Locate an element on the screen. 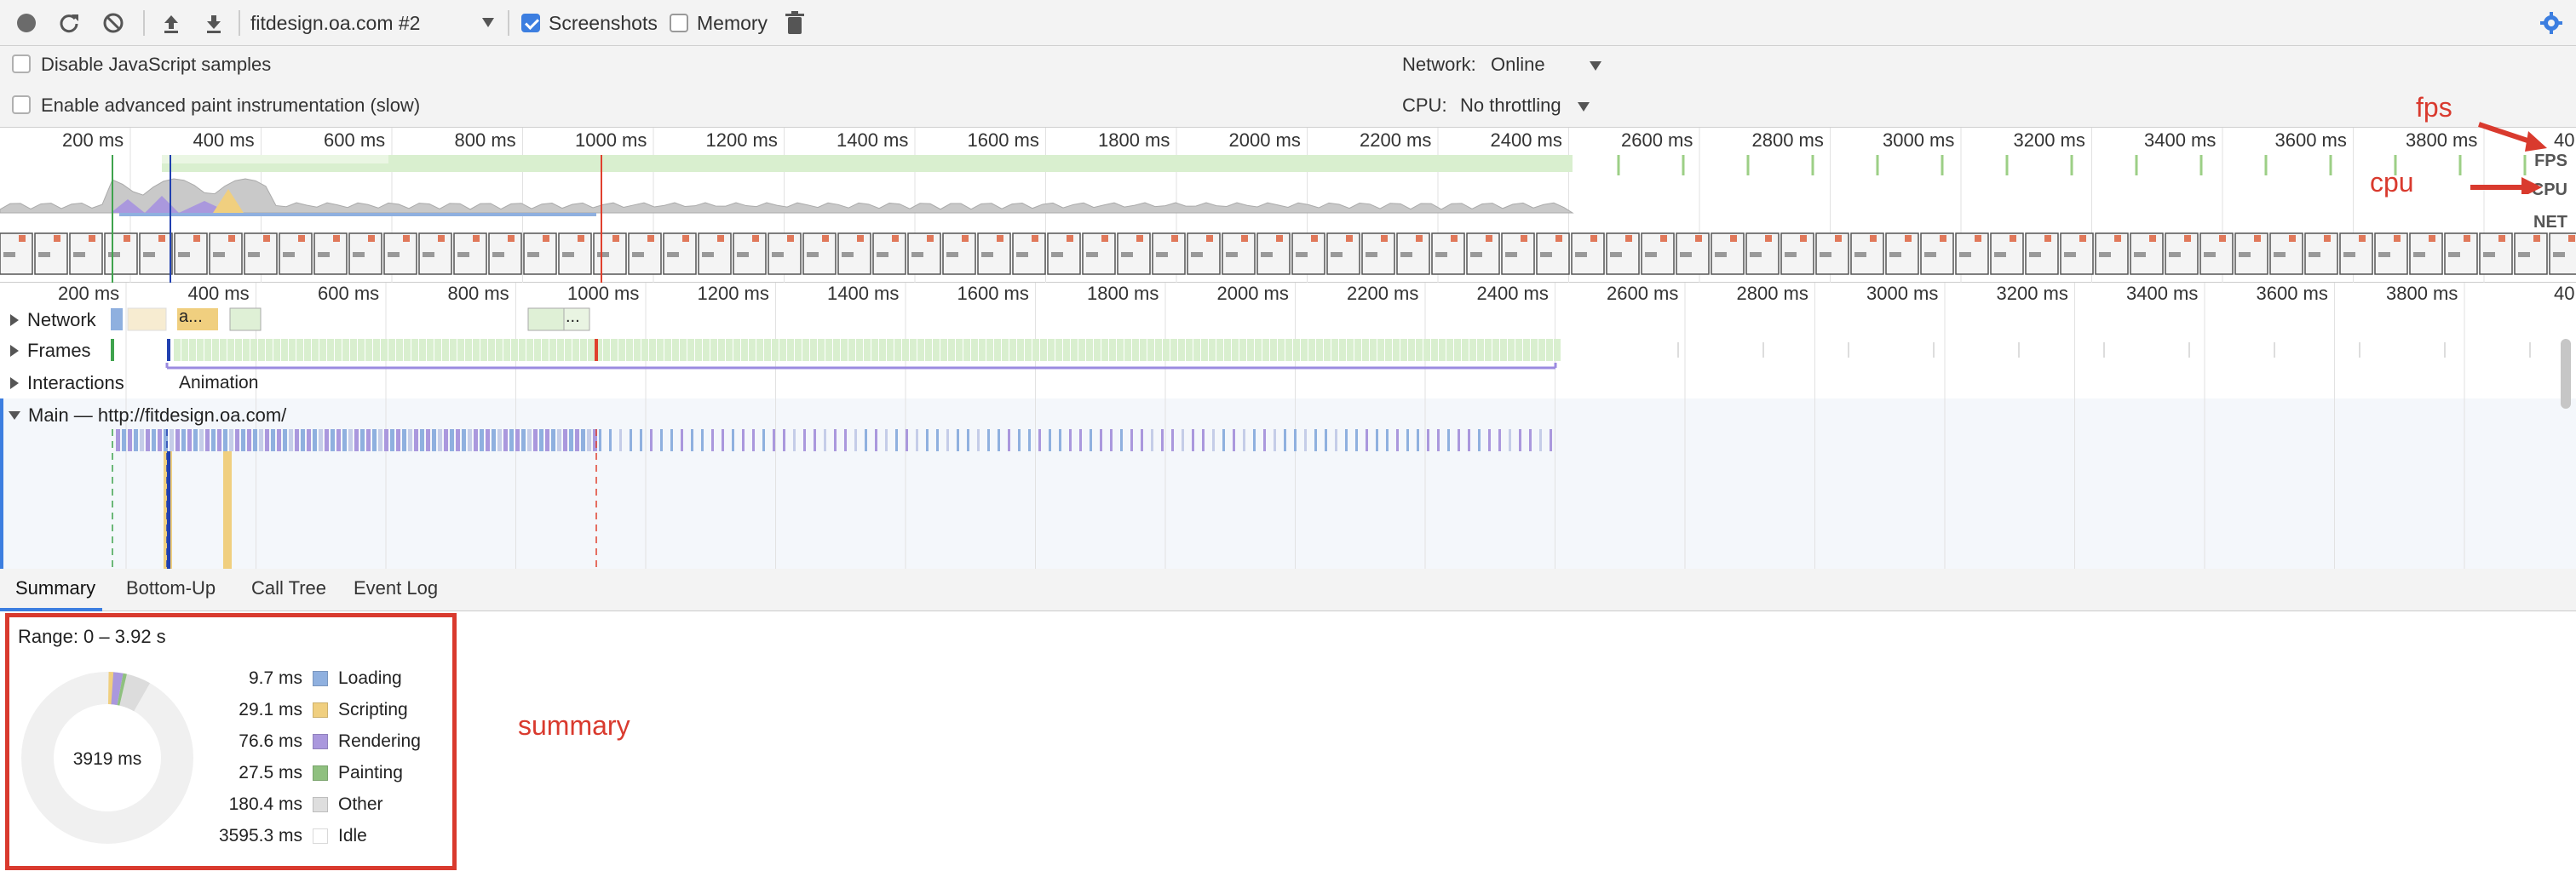 This screenshot has width=2576, height=877. main-thread-row: Main — http://fitdesign.oa.com/ is located at coordinates (143, 415).